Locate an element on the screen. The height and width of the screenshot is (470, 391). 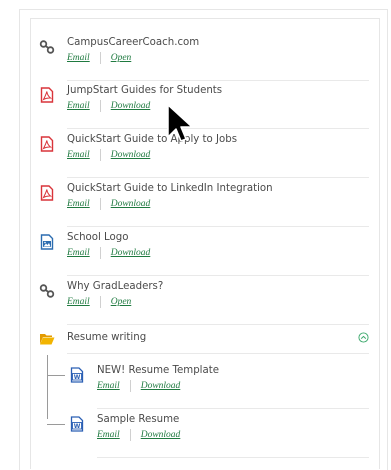
list-item: School Logo Email Download is located at coordinates (200, 254).